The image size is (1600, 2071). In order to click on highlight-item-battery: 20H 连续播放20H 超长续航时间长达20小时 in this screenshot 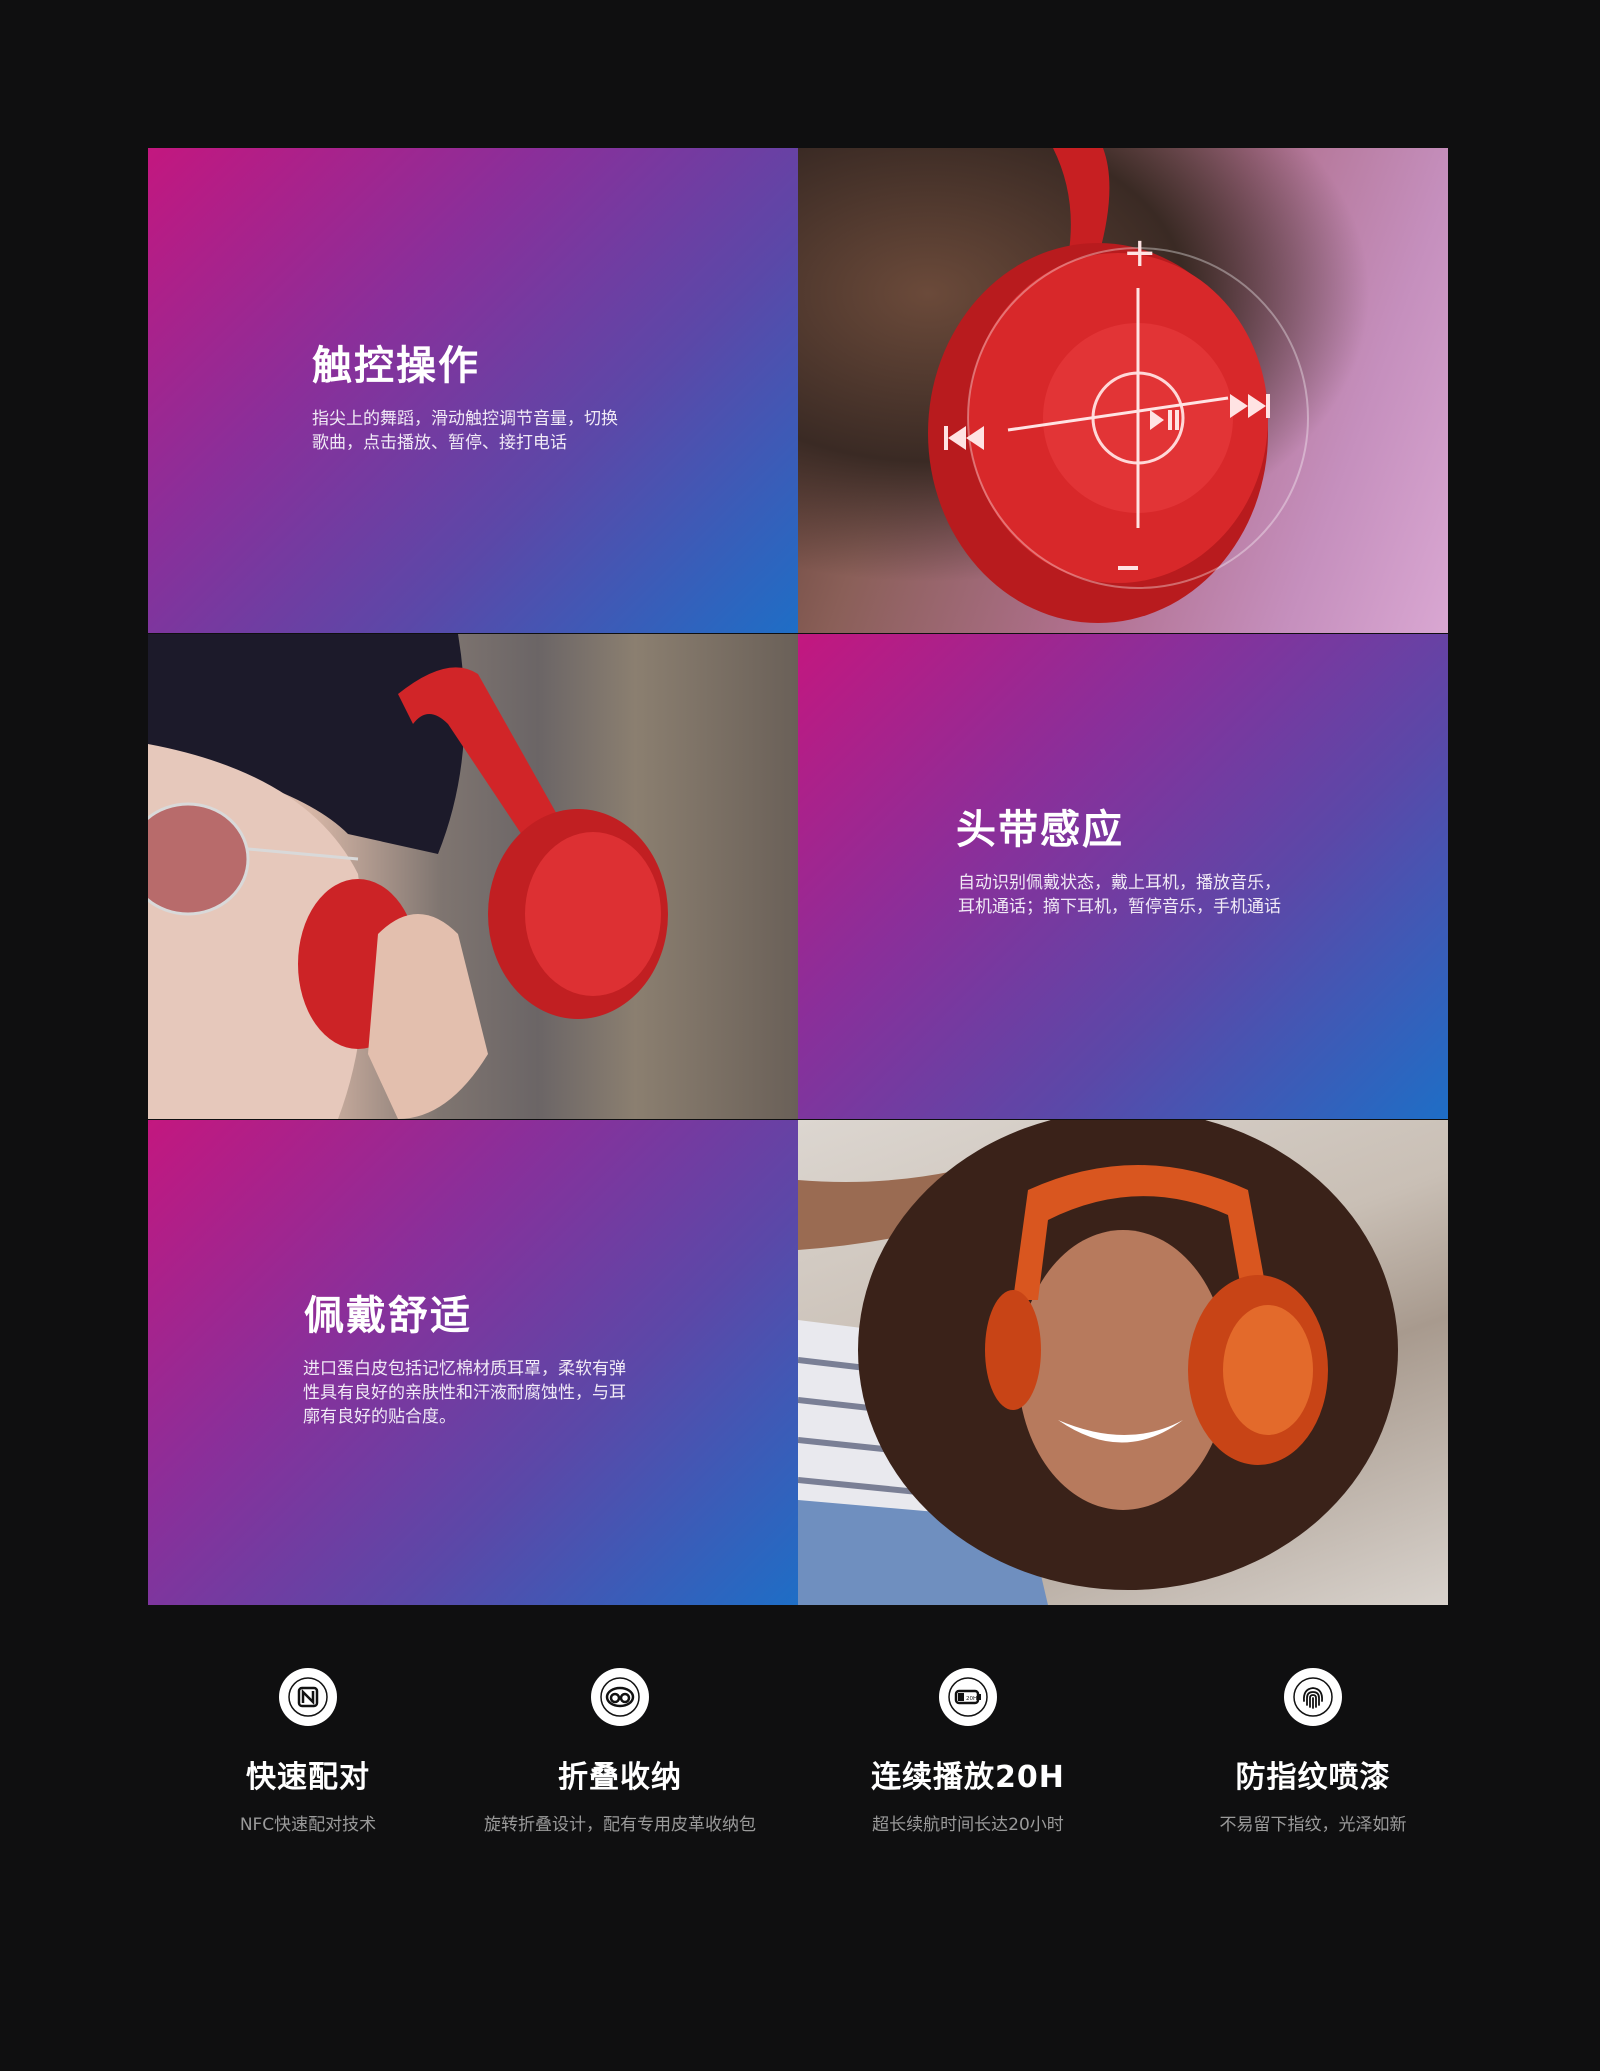, I will do `click(968, 1751)`.